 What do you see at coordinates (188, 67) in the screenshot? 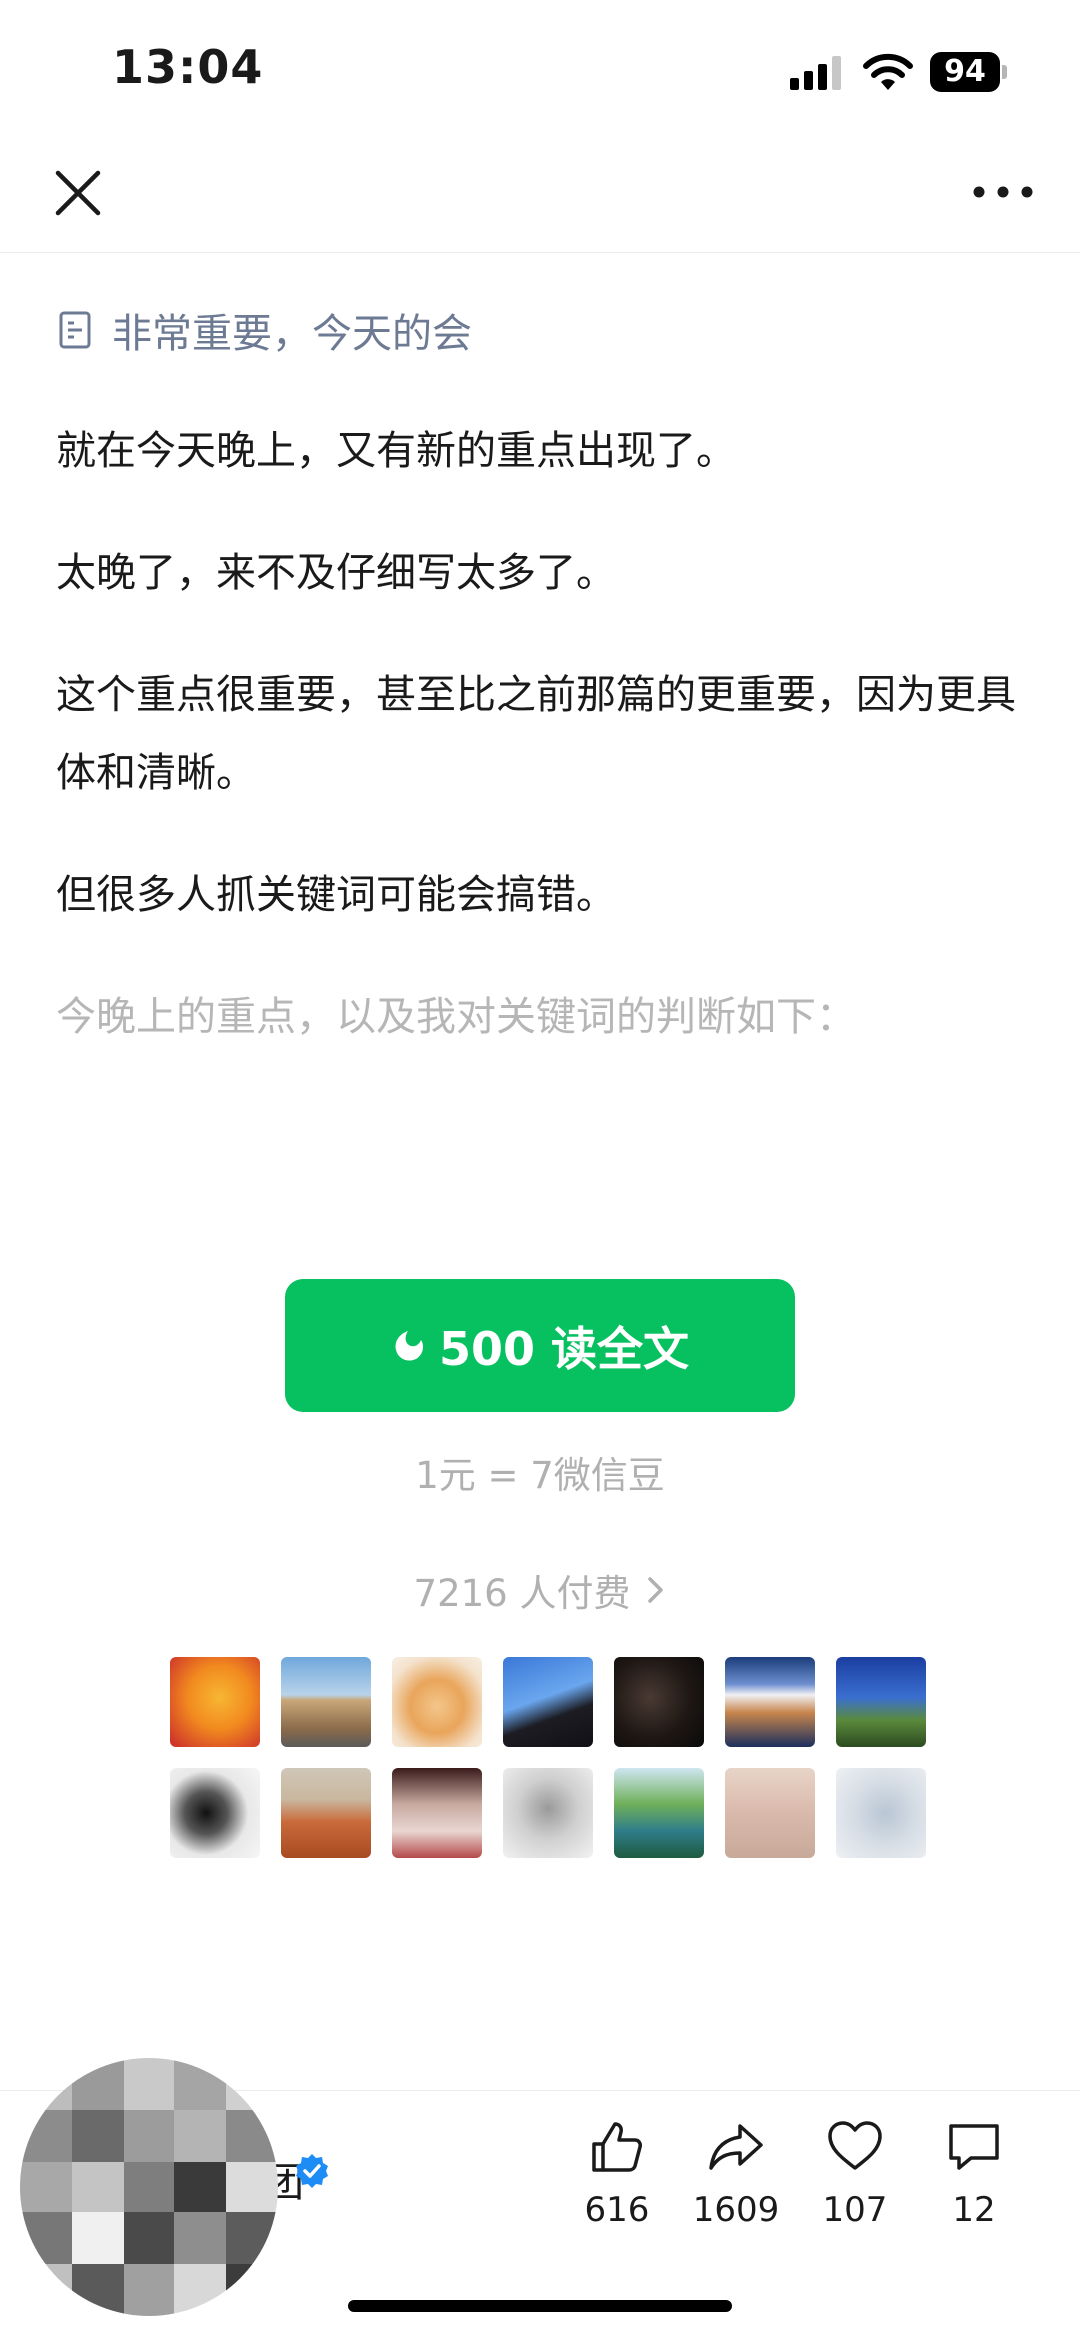
I see `status-time: 13:04` at bounding box center [188, 67].